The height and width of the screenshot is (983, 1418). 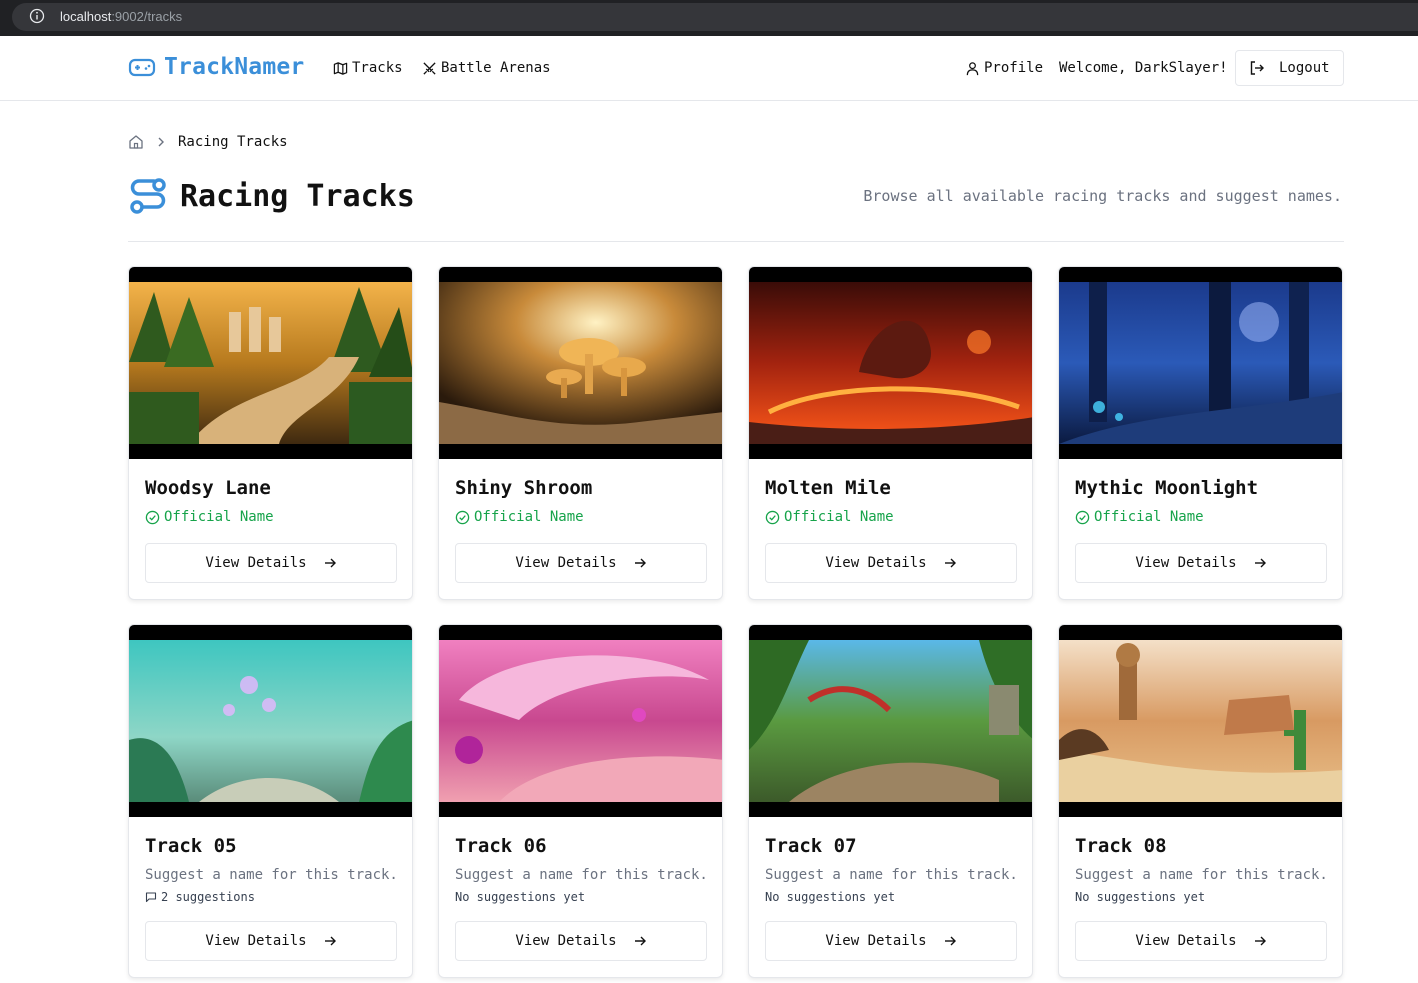 I want to click on nav-link-battle-arenas-label: Battle Arenas, so click(x=496, y=68).